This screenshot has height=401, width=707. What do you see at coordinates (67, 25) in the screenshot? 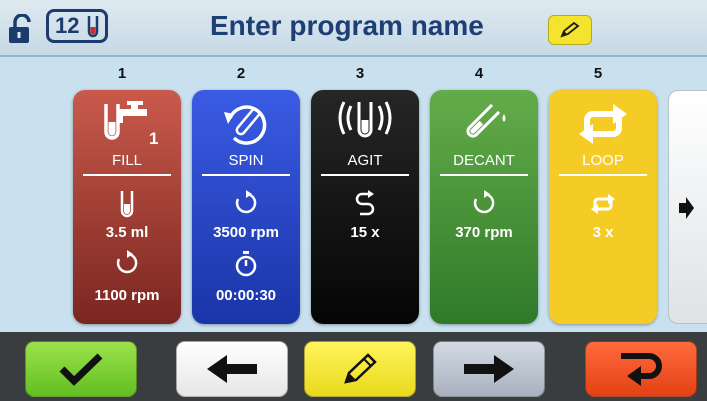
I see `tube-count-value: 12` at bounding box center [67, 25].